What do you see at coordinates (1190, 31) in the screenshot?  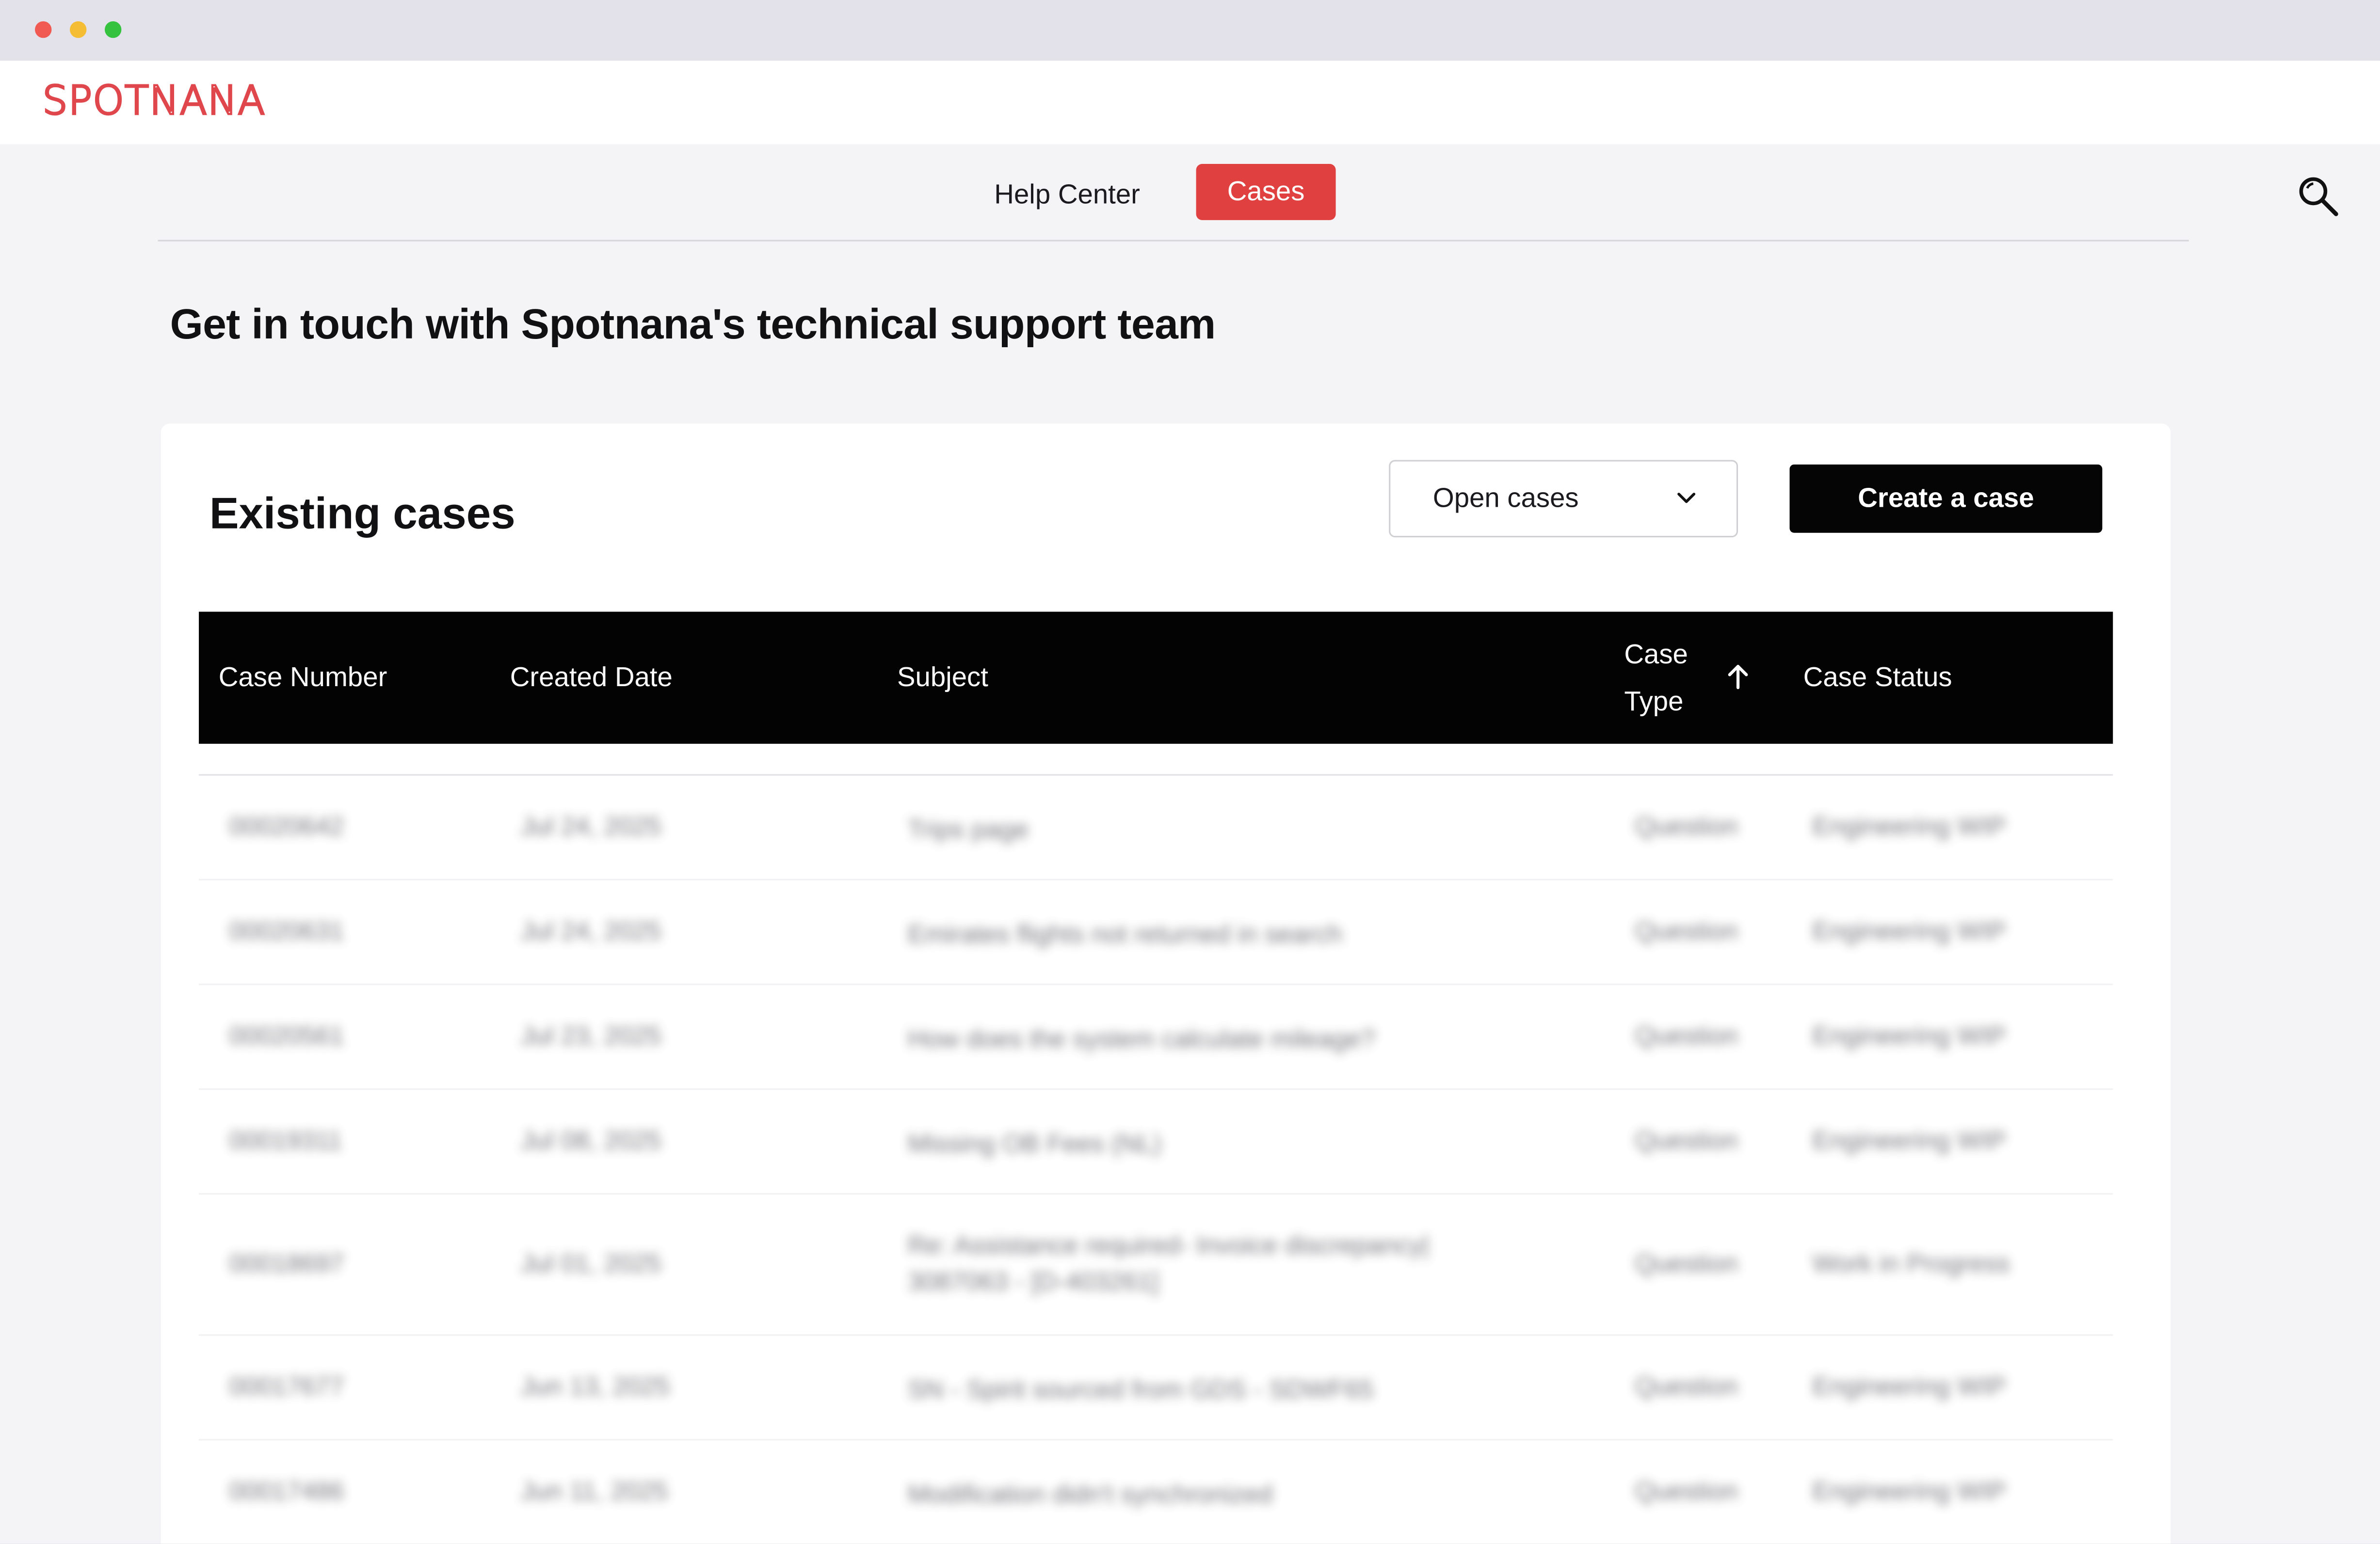 I see `browser-titlebar` at bounding box center [1190, 31].